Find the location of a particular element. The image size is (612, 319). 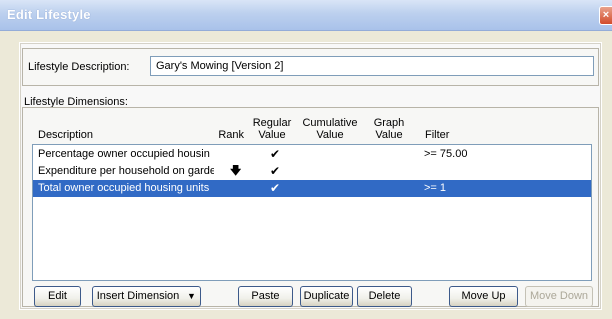

column-header-filter: Filter is located at coordinates (437, 135).